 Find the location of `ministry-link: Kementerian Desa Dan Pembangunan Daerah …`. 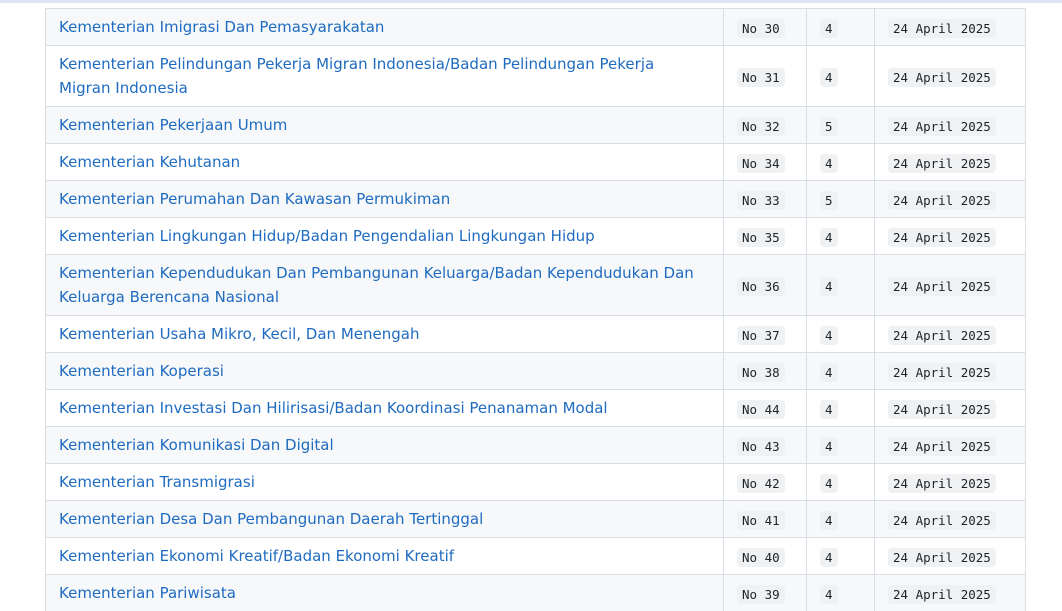

ministry-link: Kementerian Desa Dan Pembangunan Daerah … is located at coordinates (271, 519).